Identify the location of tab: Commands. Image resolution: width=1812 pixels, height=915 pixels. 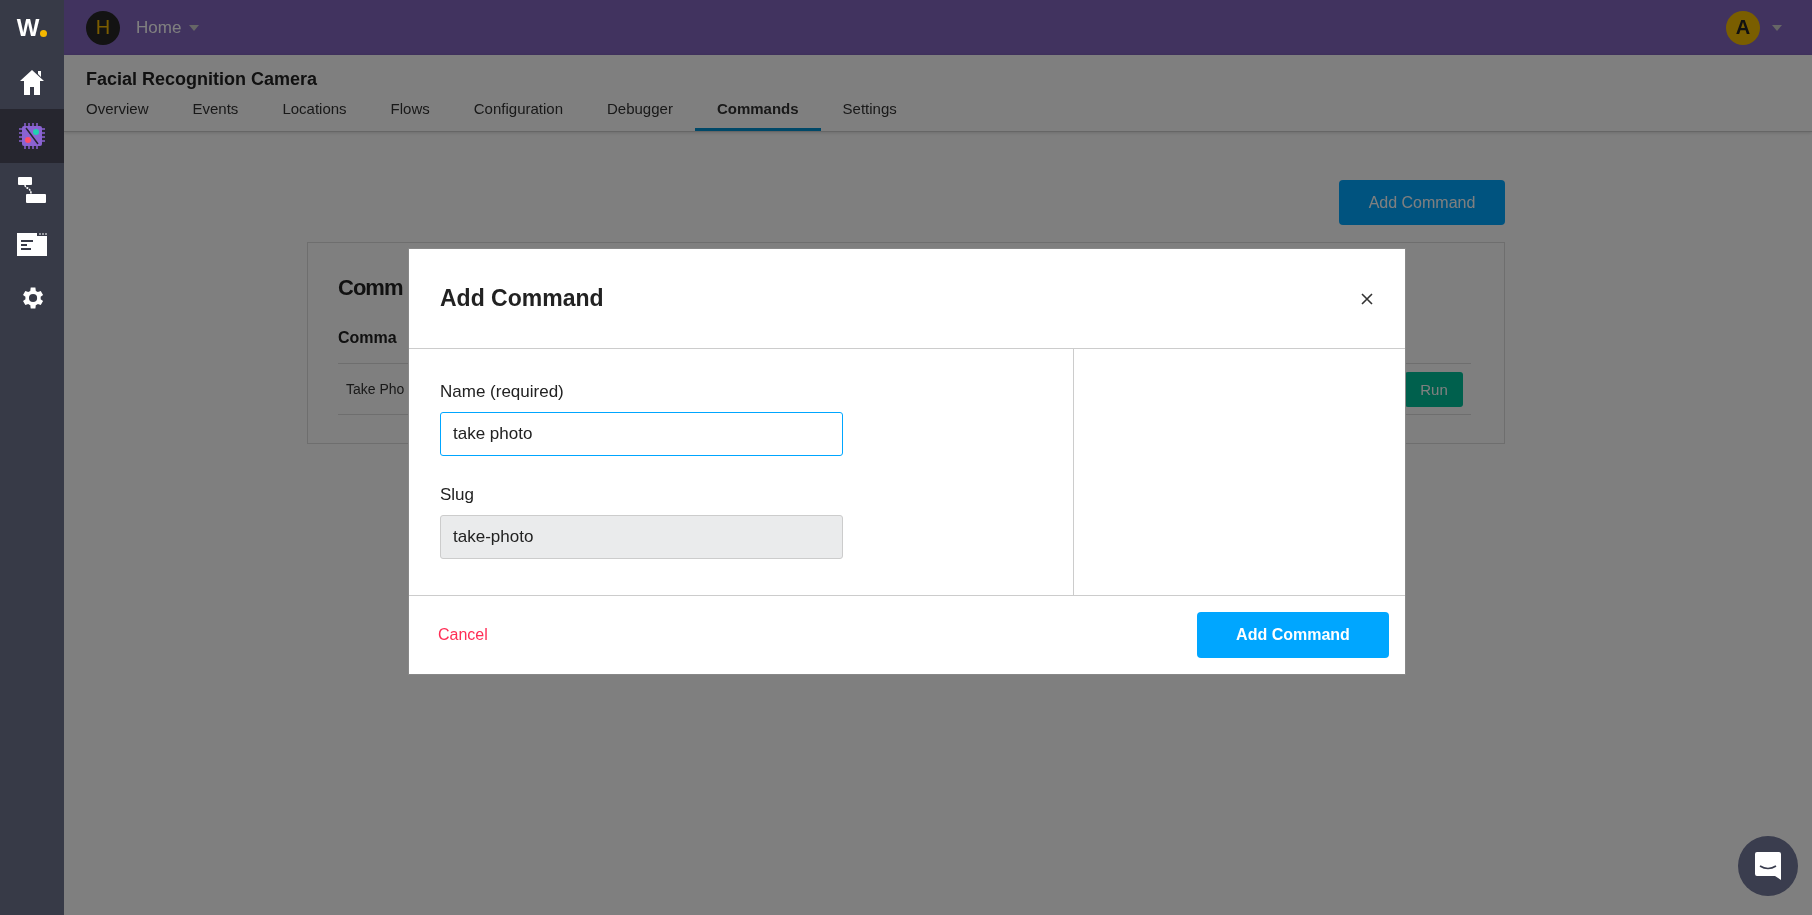
(757, 115).